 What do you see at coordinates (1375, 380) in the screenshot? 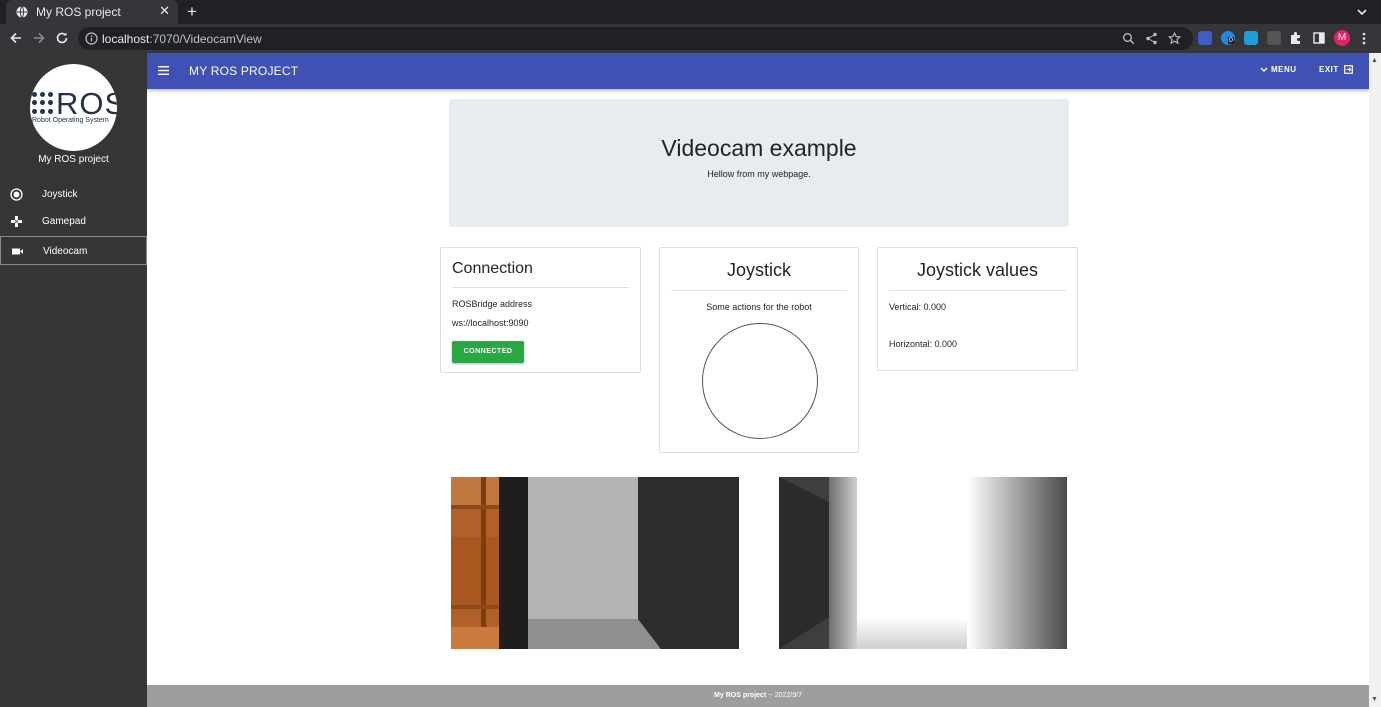
I see `page-scrollbar: ▲ ▼` at bounding box center [1375, 380].